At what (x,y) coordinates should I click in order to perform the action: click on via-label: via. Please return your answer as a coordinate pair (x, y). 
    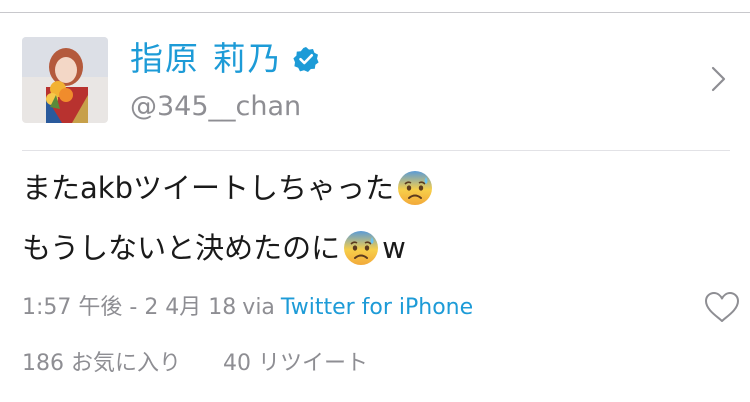
    Looking at the image, I should click on (258, 307).